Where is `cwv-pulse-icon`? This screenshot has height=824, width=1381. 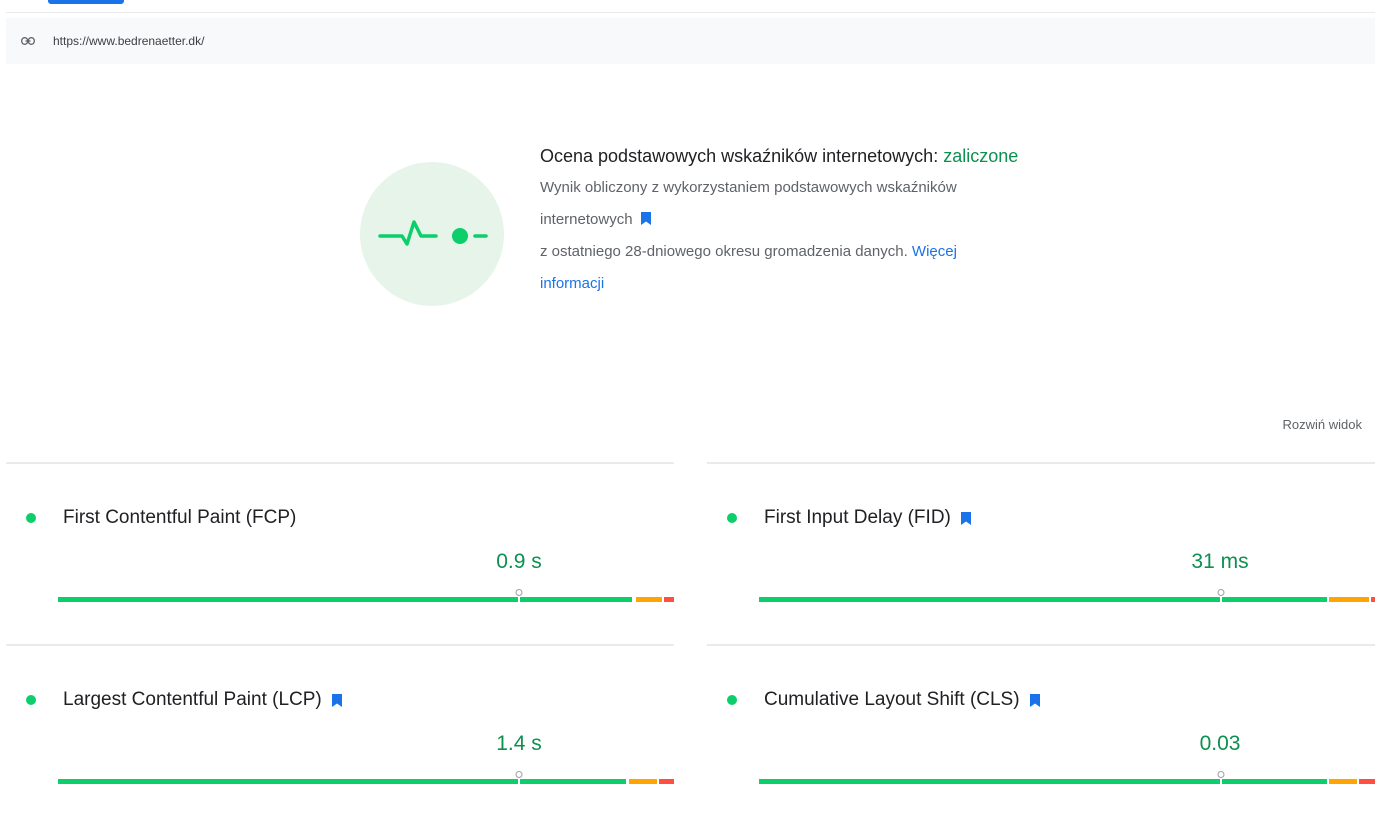 cwv-pulse-icon is located at coordinates (432, 234).